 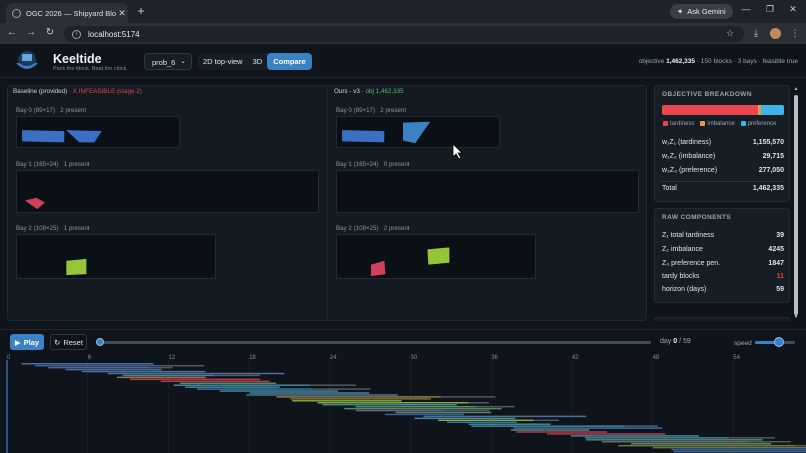 I want to click on bookmark-star-icon: ☆, so click(x=730, y=33).